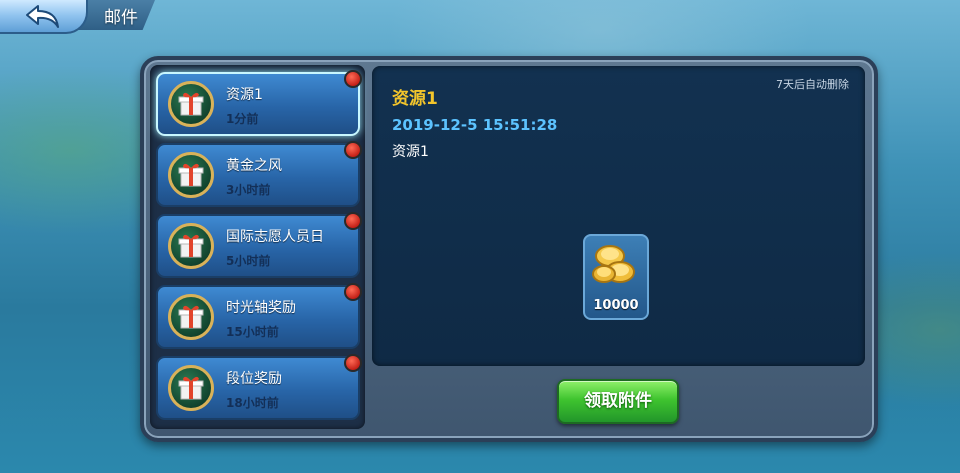  I want to click on mail-time: 3小时前, so click(248, 190).